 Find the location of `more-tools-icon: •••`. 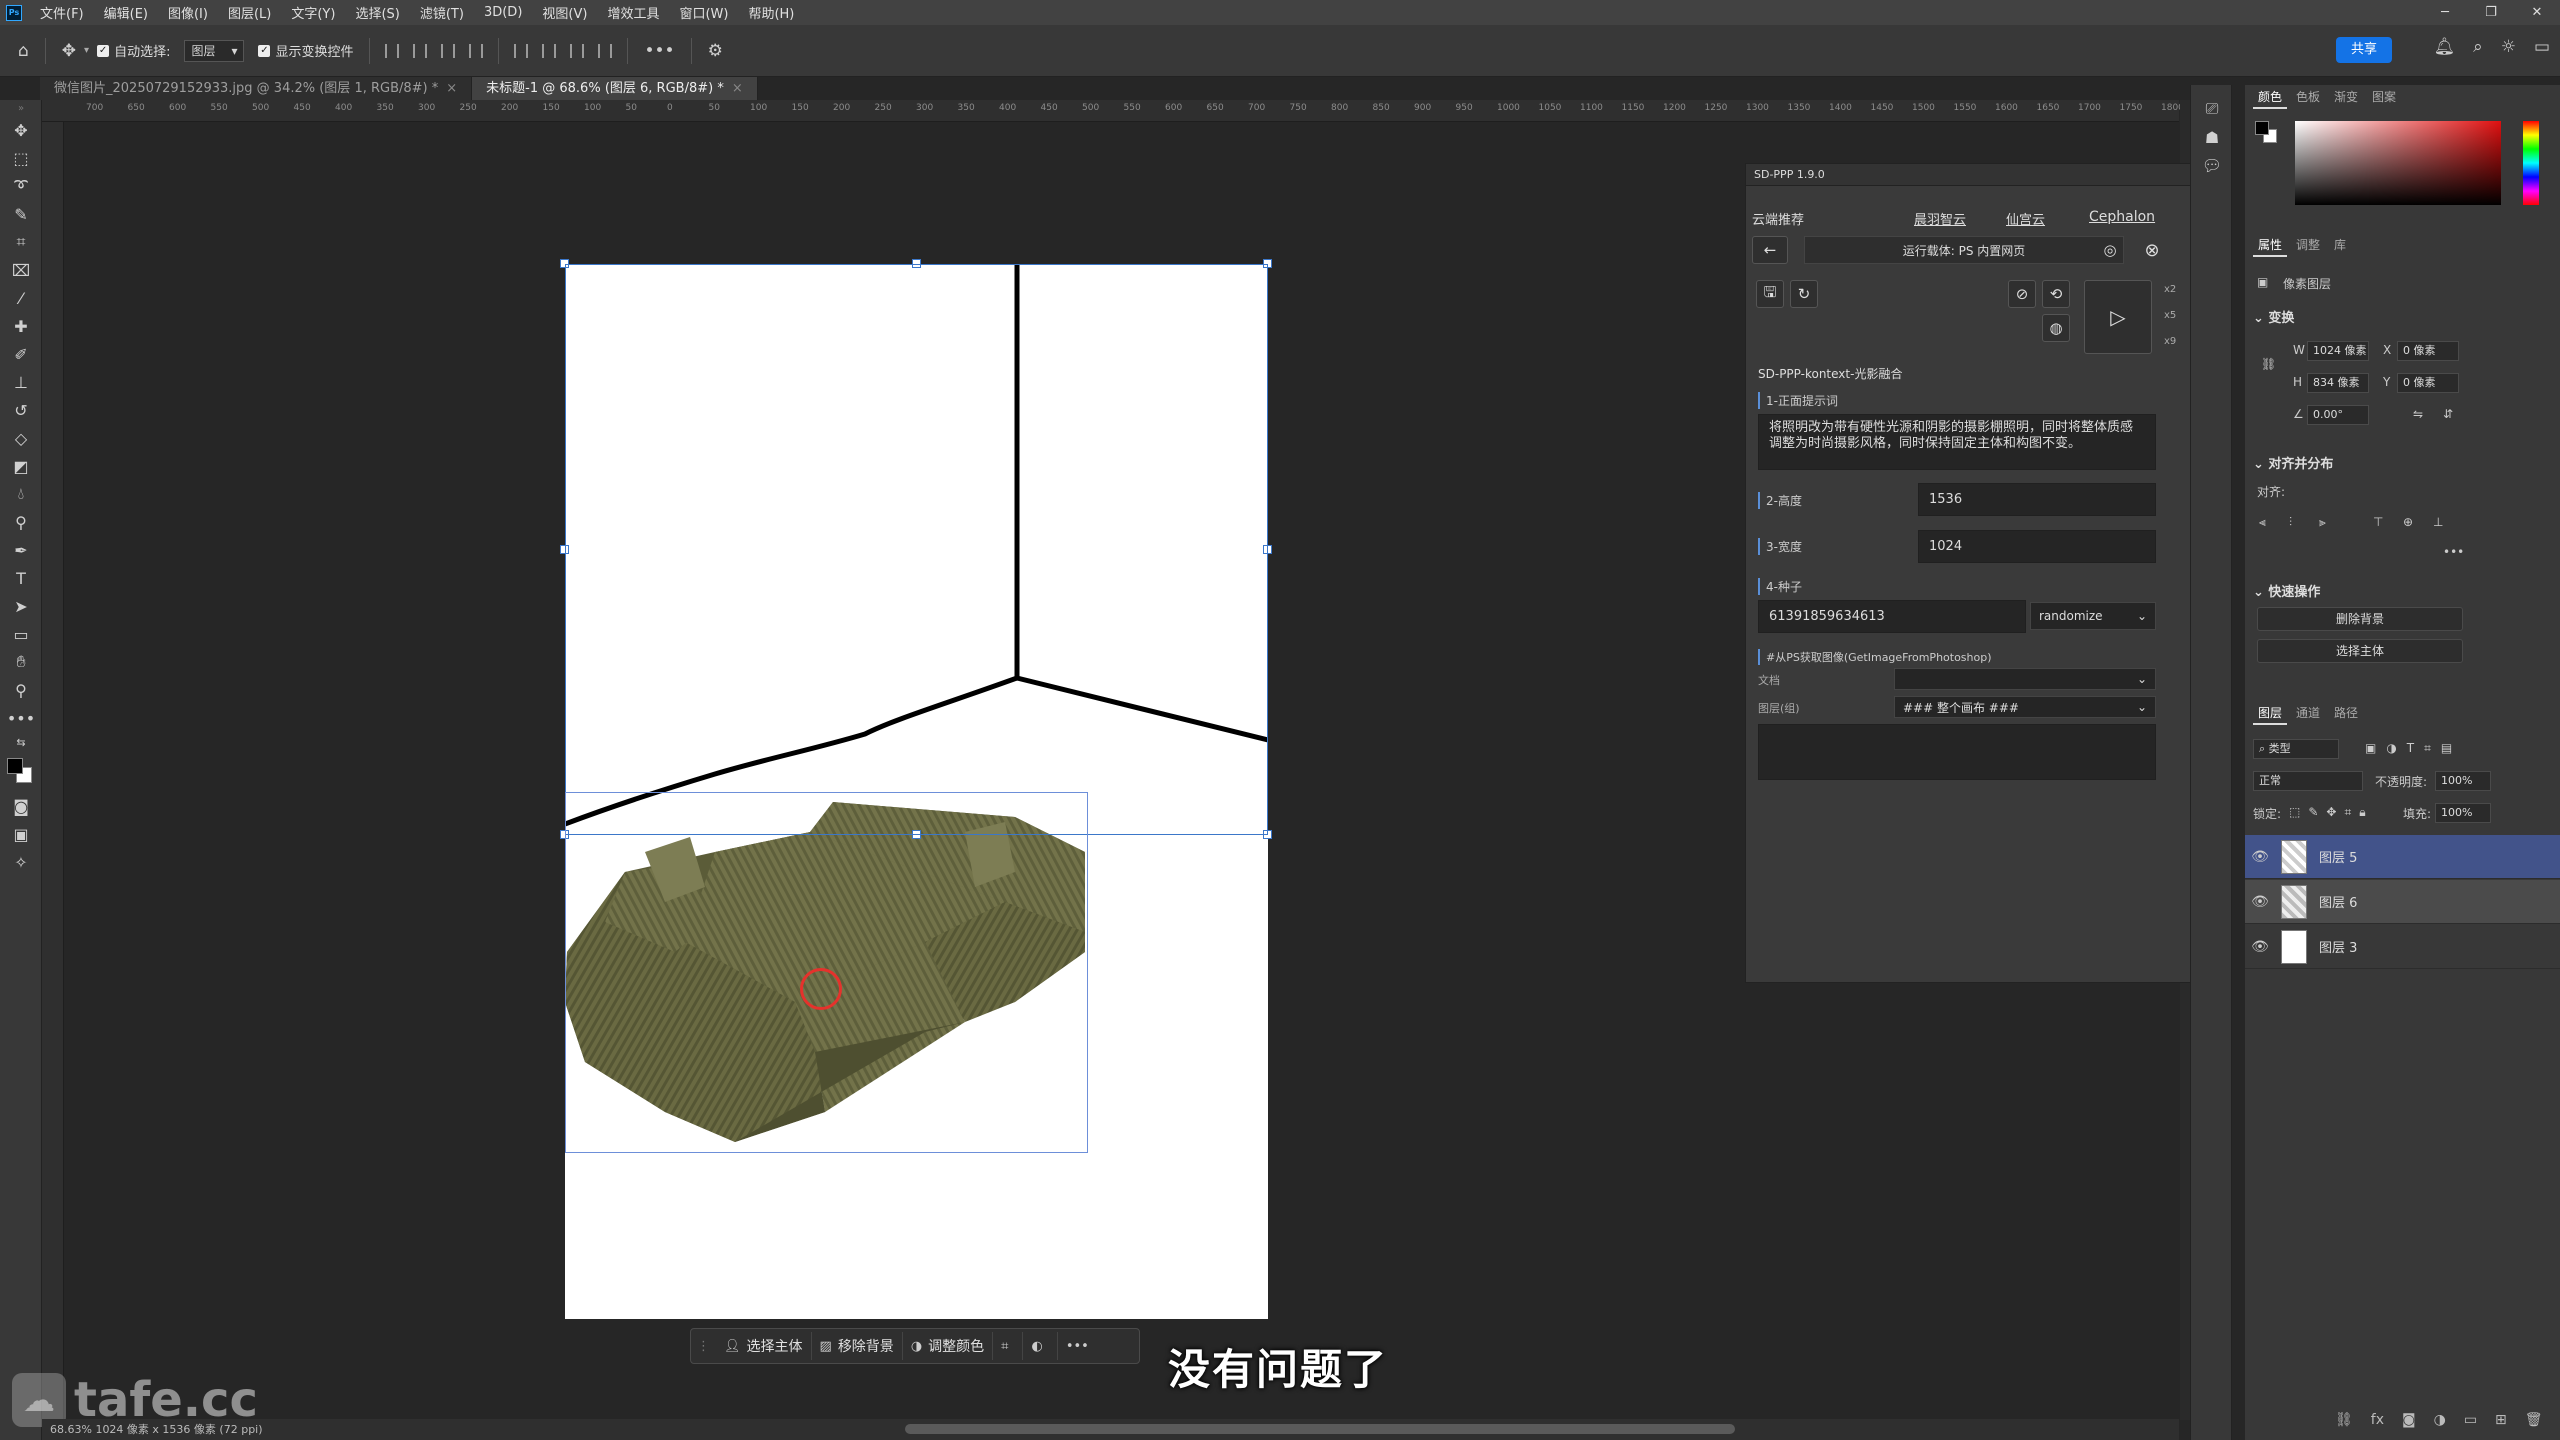

more-tools-icon: ••• is located at coordinates (21, 718).